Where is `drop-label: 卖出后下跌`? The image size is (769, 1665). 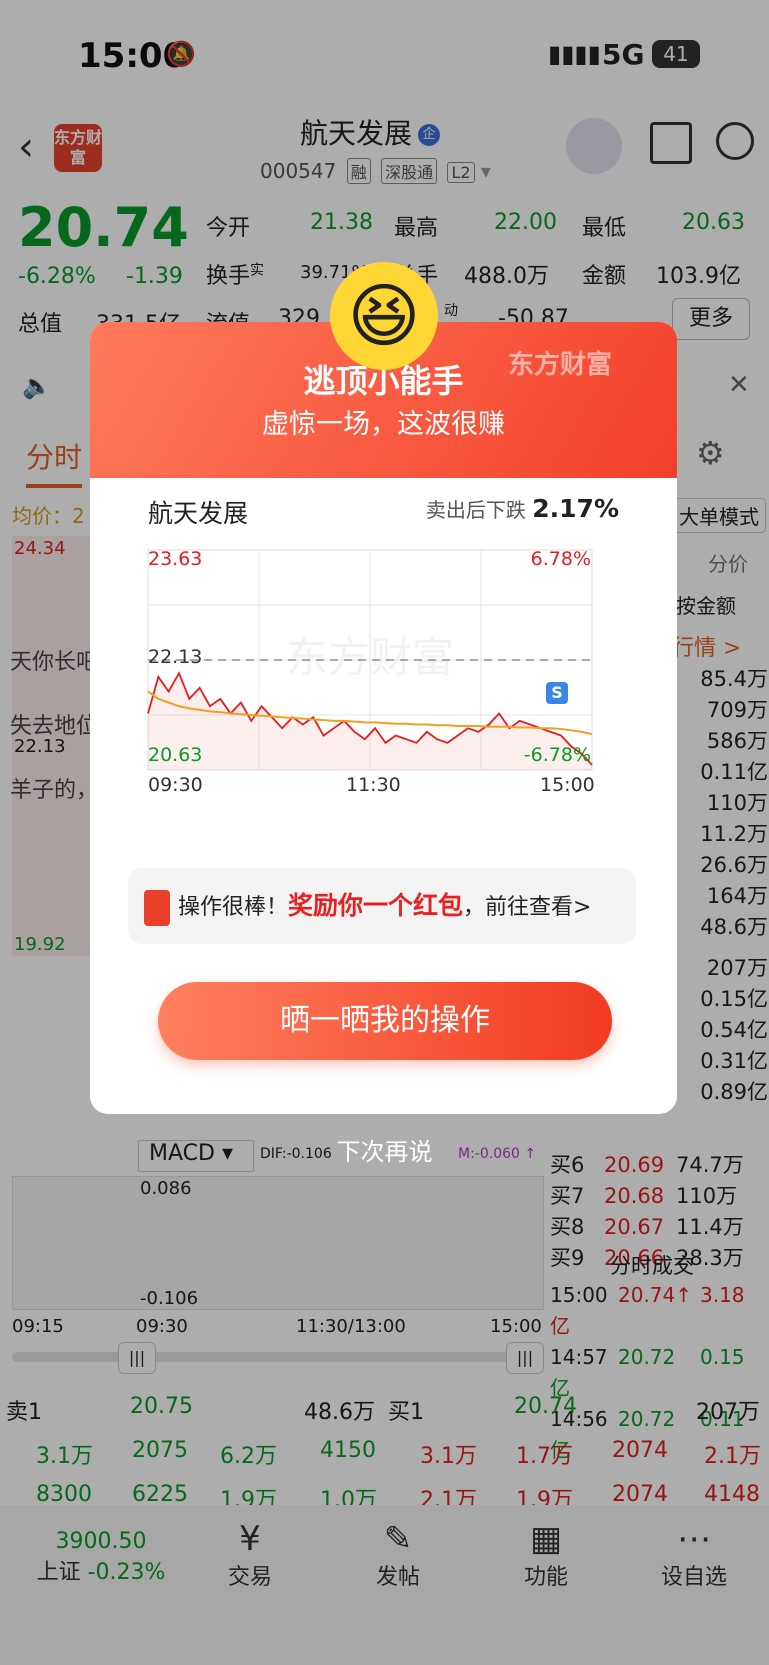
drop-label: 卖出后下跌 is located at coordinates (475, 510).